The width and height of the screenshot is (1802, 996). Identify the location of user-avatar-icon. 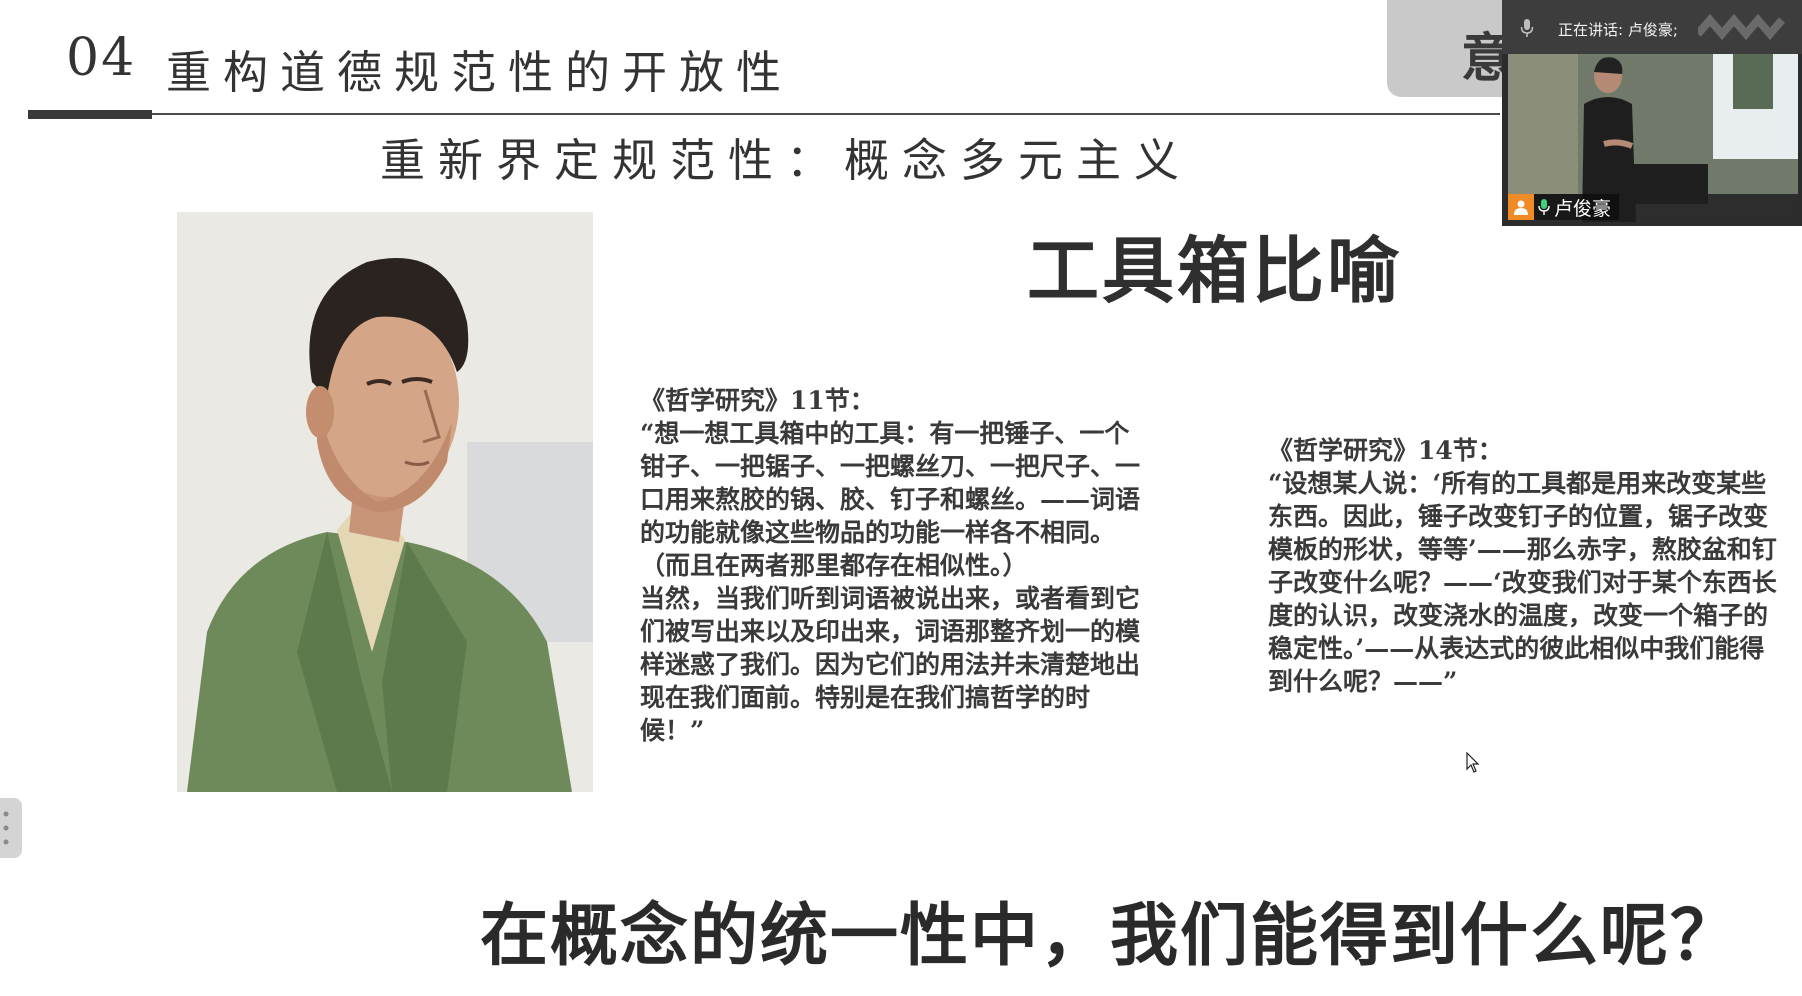
(1521, 207).